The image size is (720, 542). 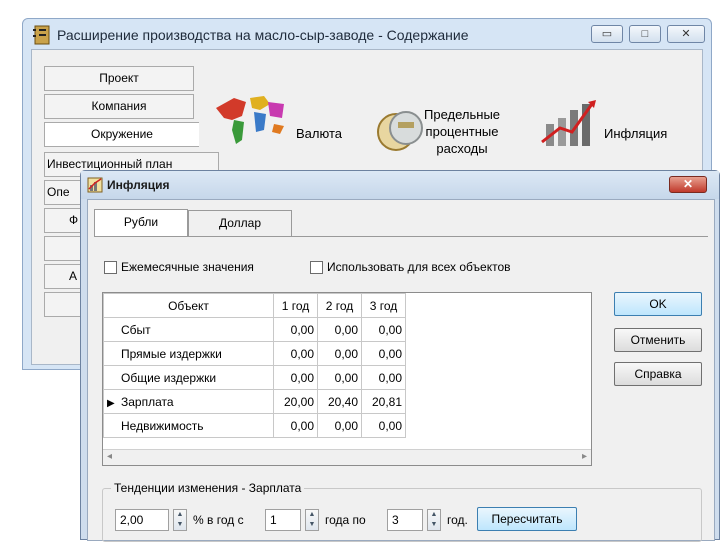 What do you see at coordinates (208, 488) in the screenshot?
I see `trend-legend: Тенденции изменения - Зарплата` at bounding box center [208, 488].